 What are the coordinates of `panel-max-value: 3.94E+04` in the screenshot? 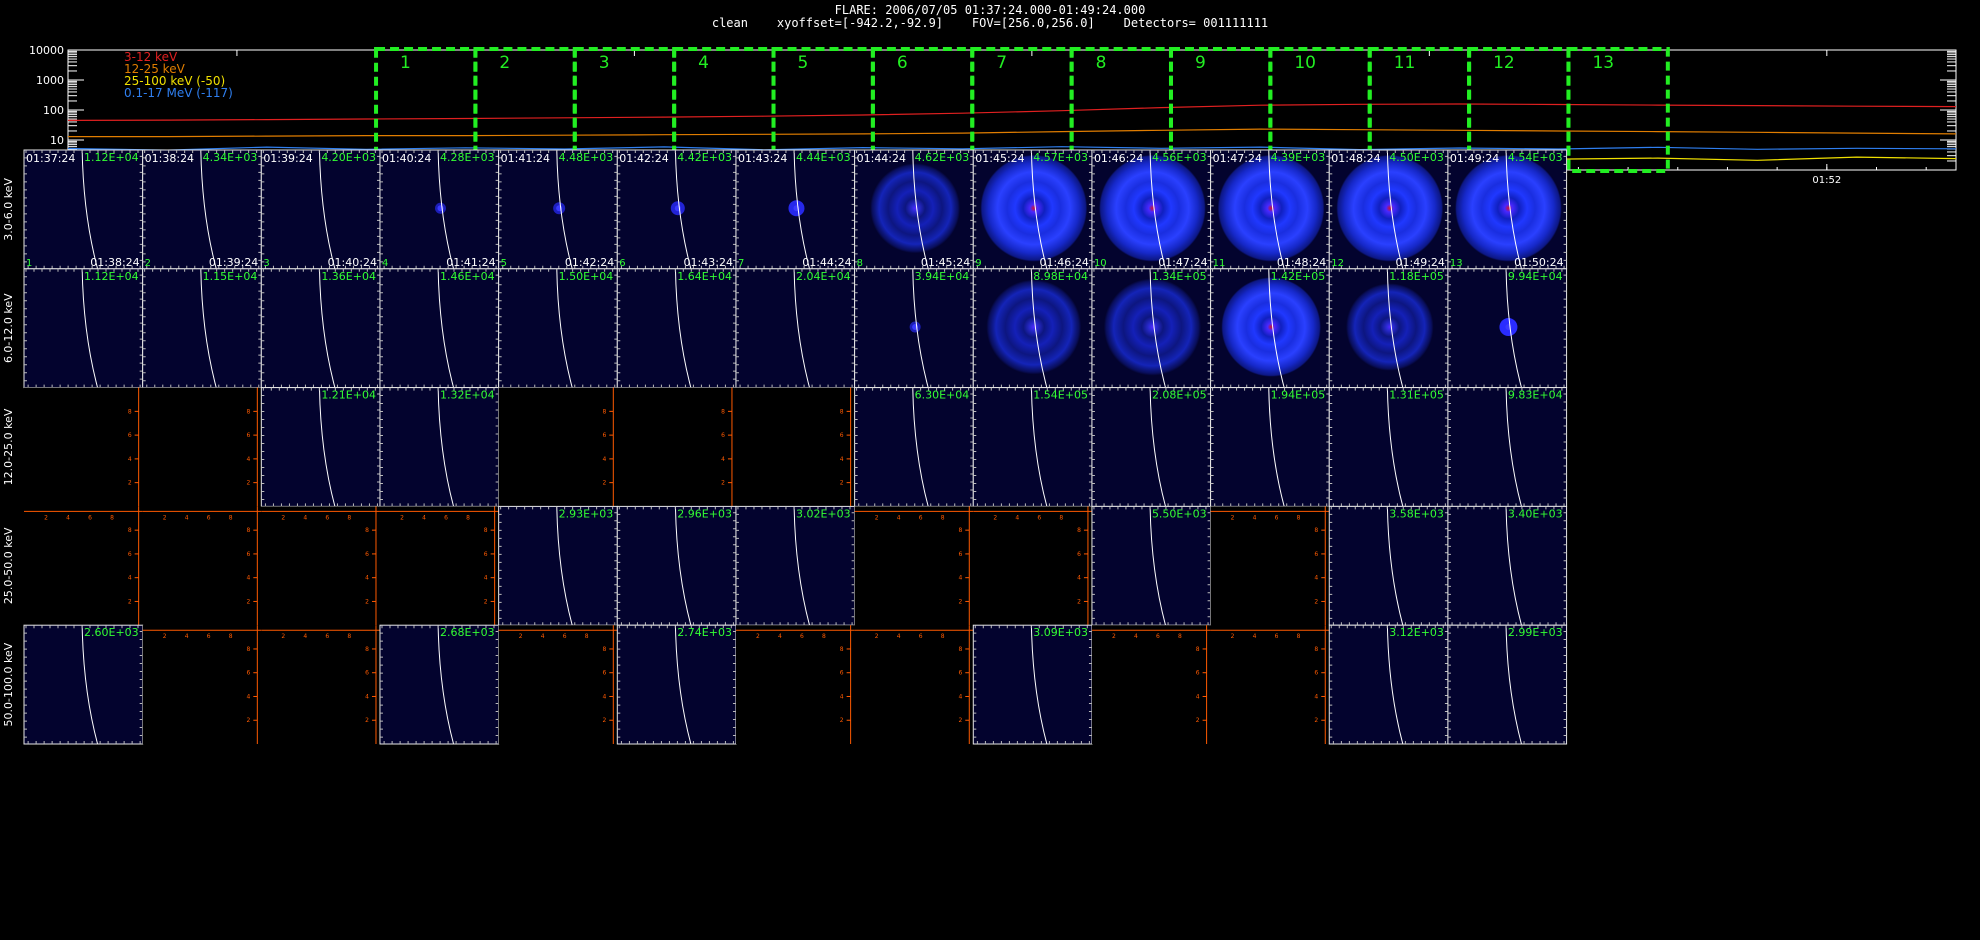 It's located at (942, 276).